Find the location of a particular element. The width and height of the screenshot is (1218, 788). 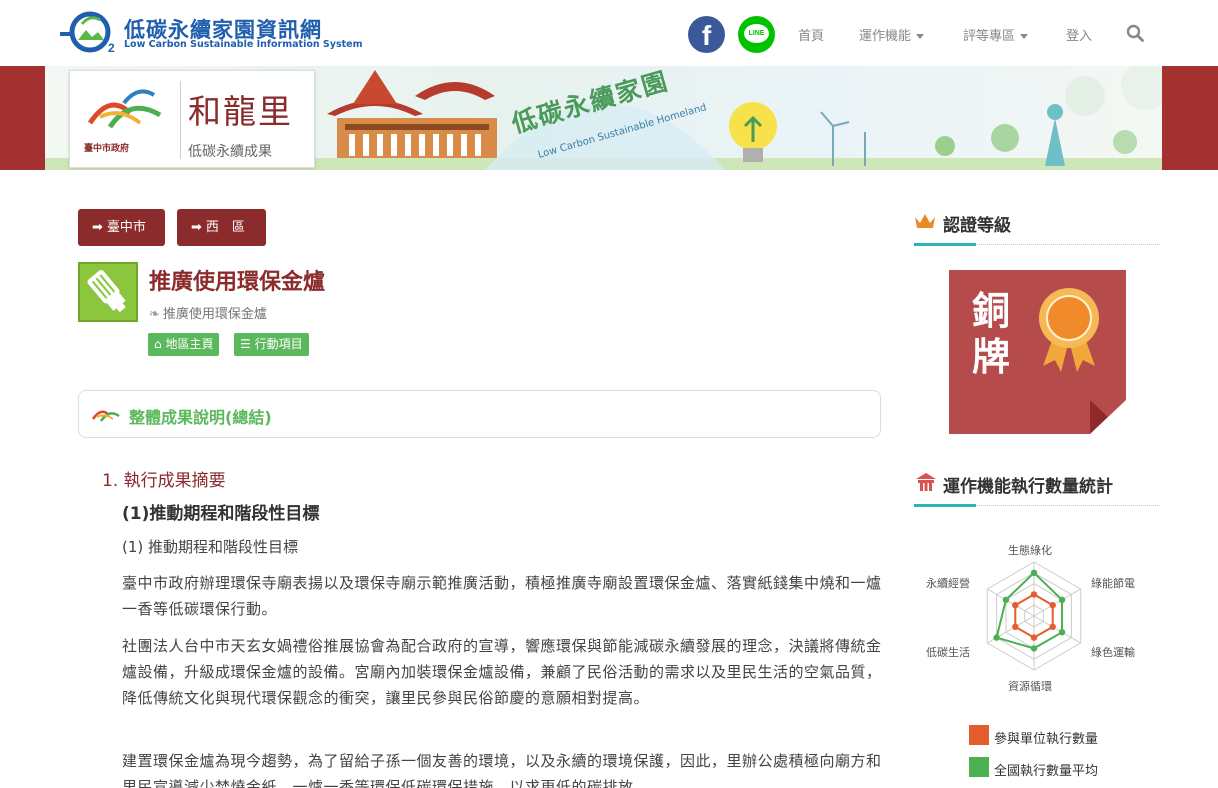

temple-icon is located at coordinates (926, 482).